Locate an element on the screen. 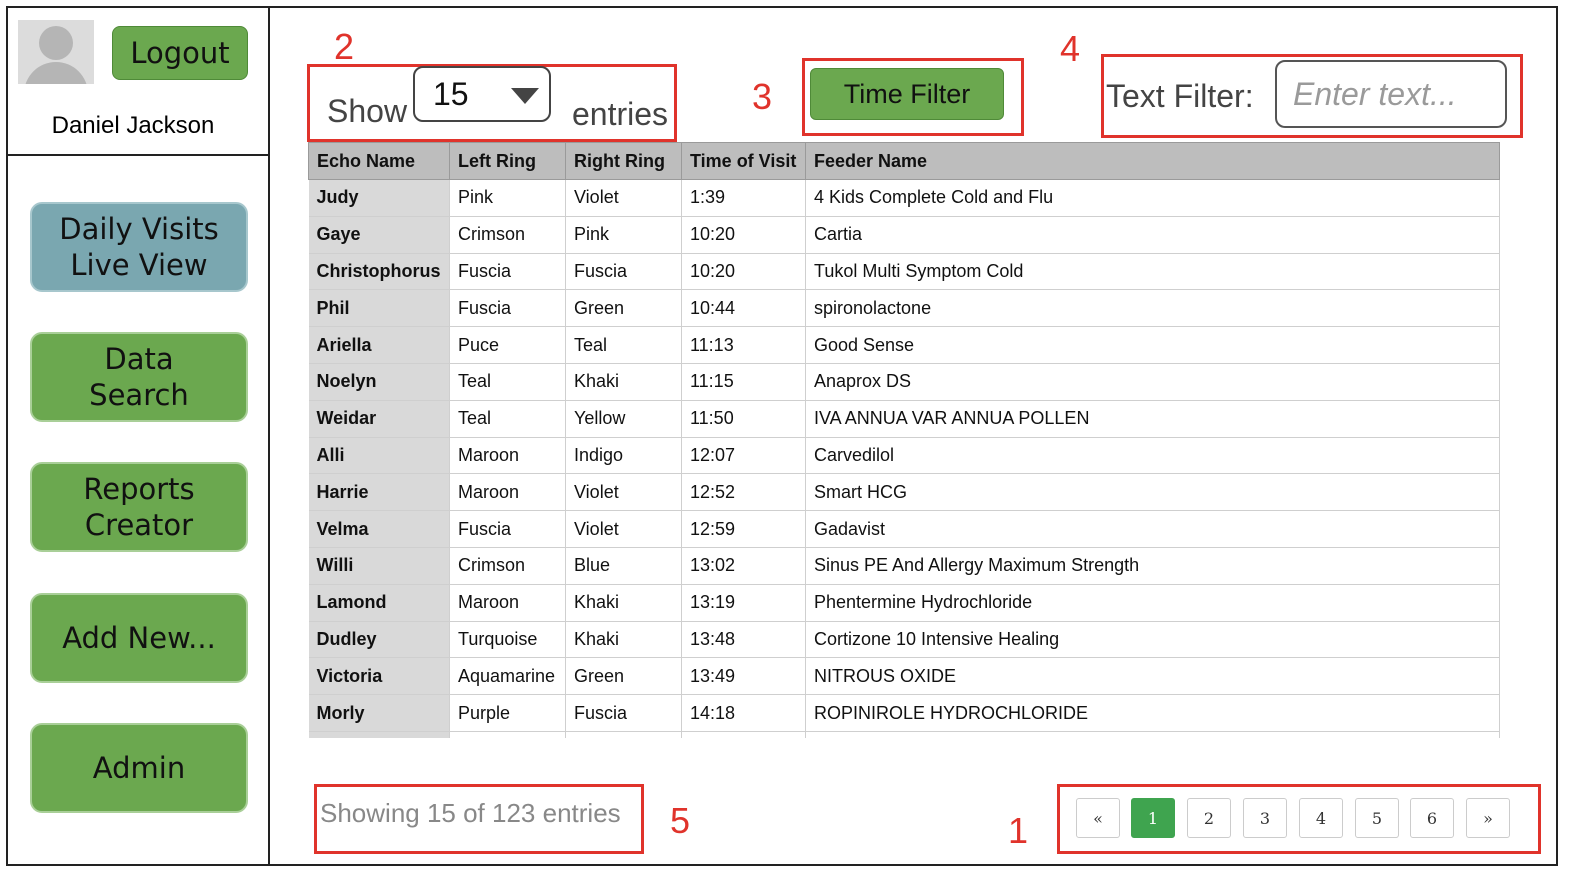  table-row: Phil Fuscia Green 10:44 spironolactone is located at coordinates (904, 308).